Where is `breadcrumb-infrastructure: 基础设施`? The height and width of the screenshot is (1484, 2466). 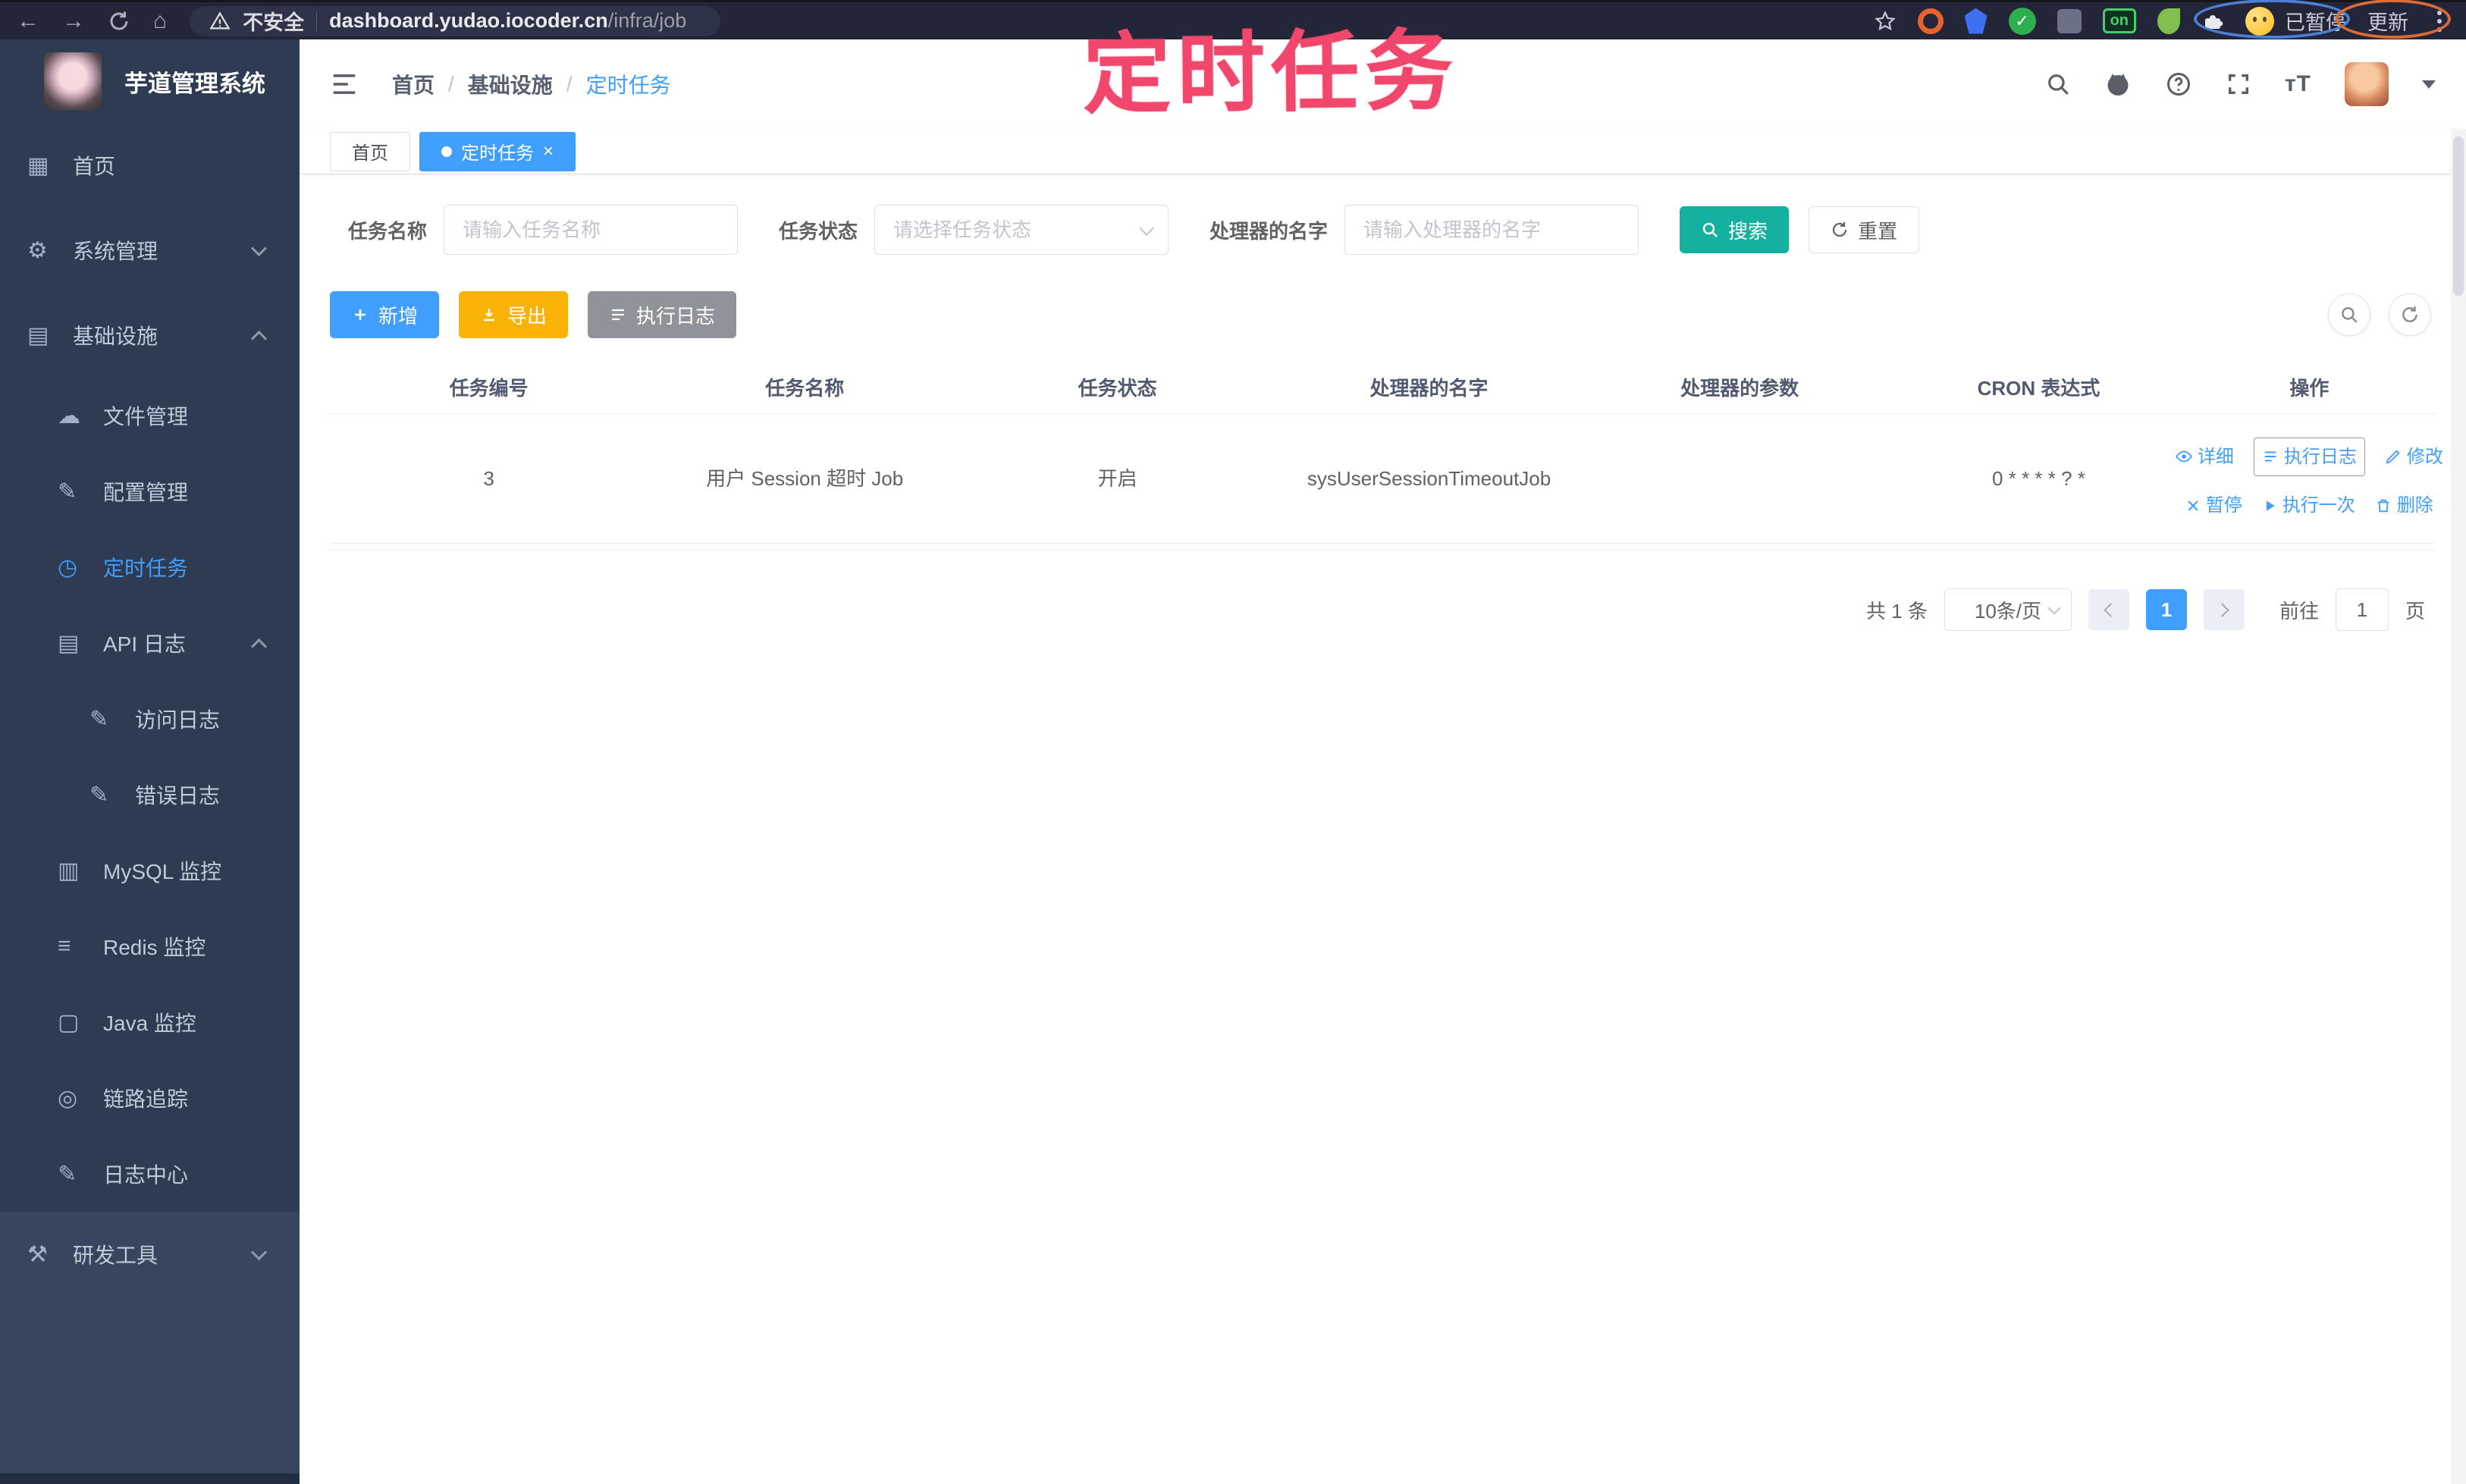 breadcrumb-infrastructure: 基础设施 is located at coordinates (511, 84).